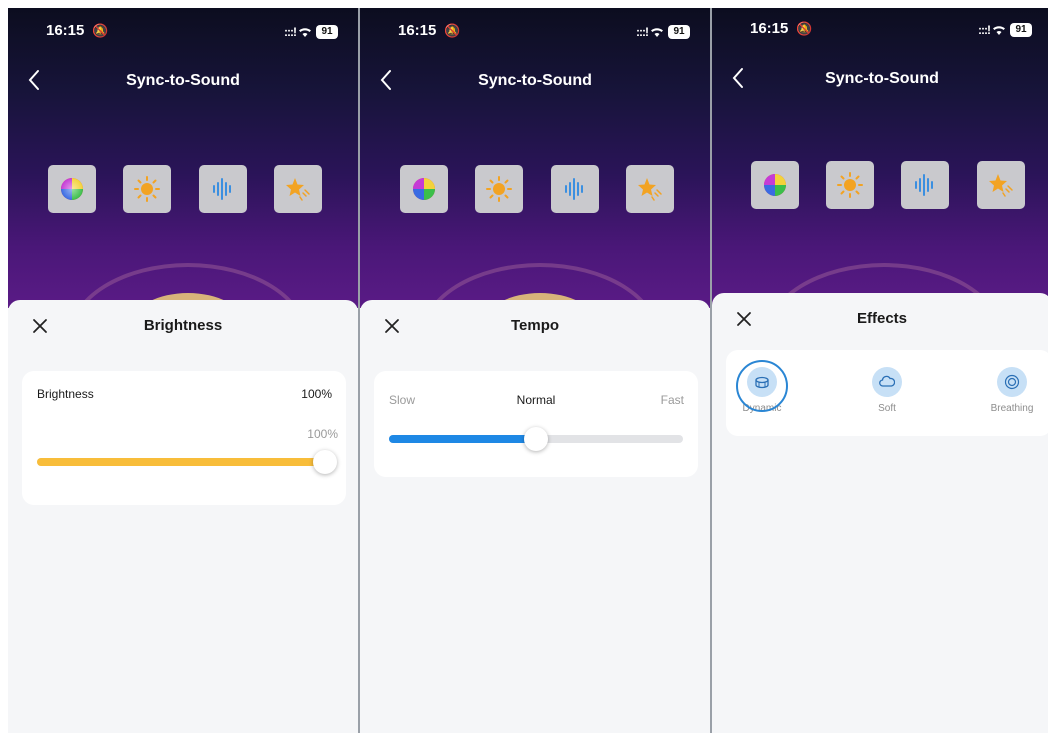  Describe the element at coordinates (316, 394) in the screenshot. I see `brightness-value: 100%` at that location.